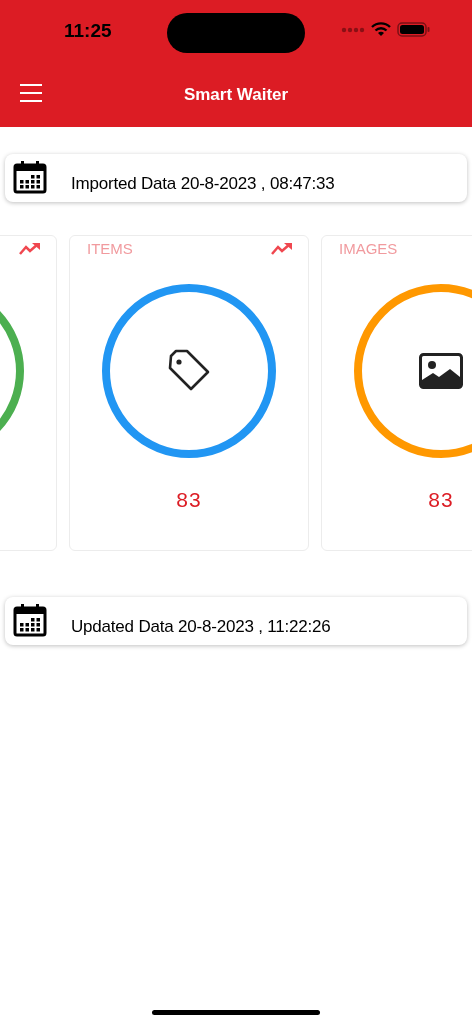  I want to click on card-title: ITEMS, so click(110, 248).